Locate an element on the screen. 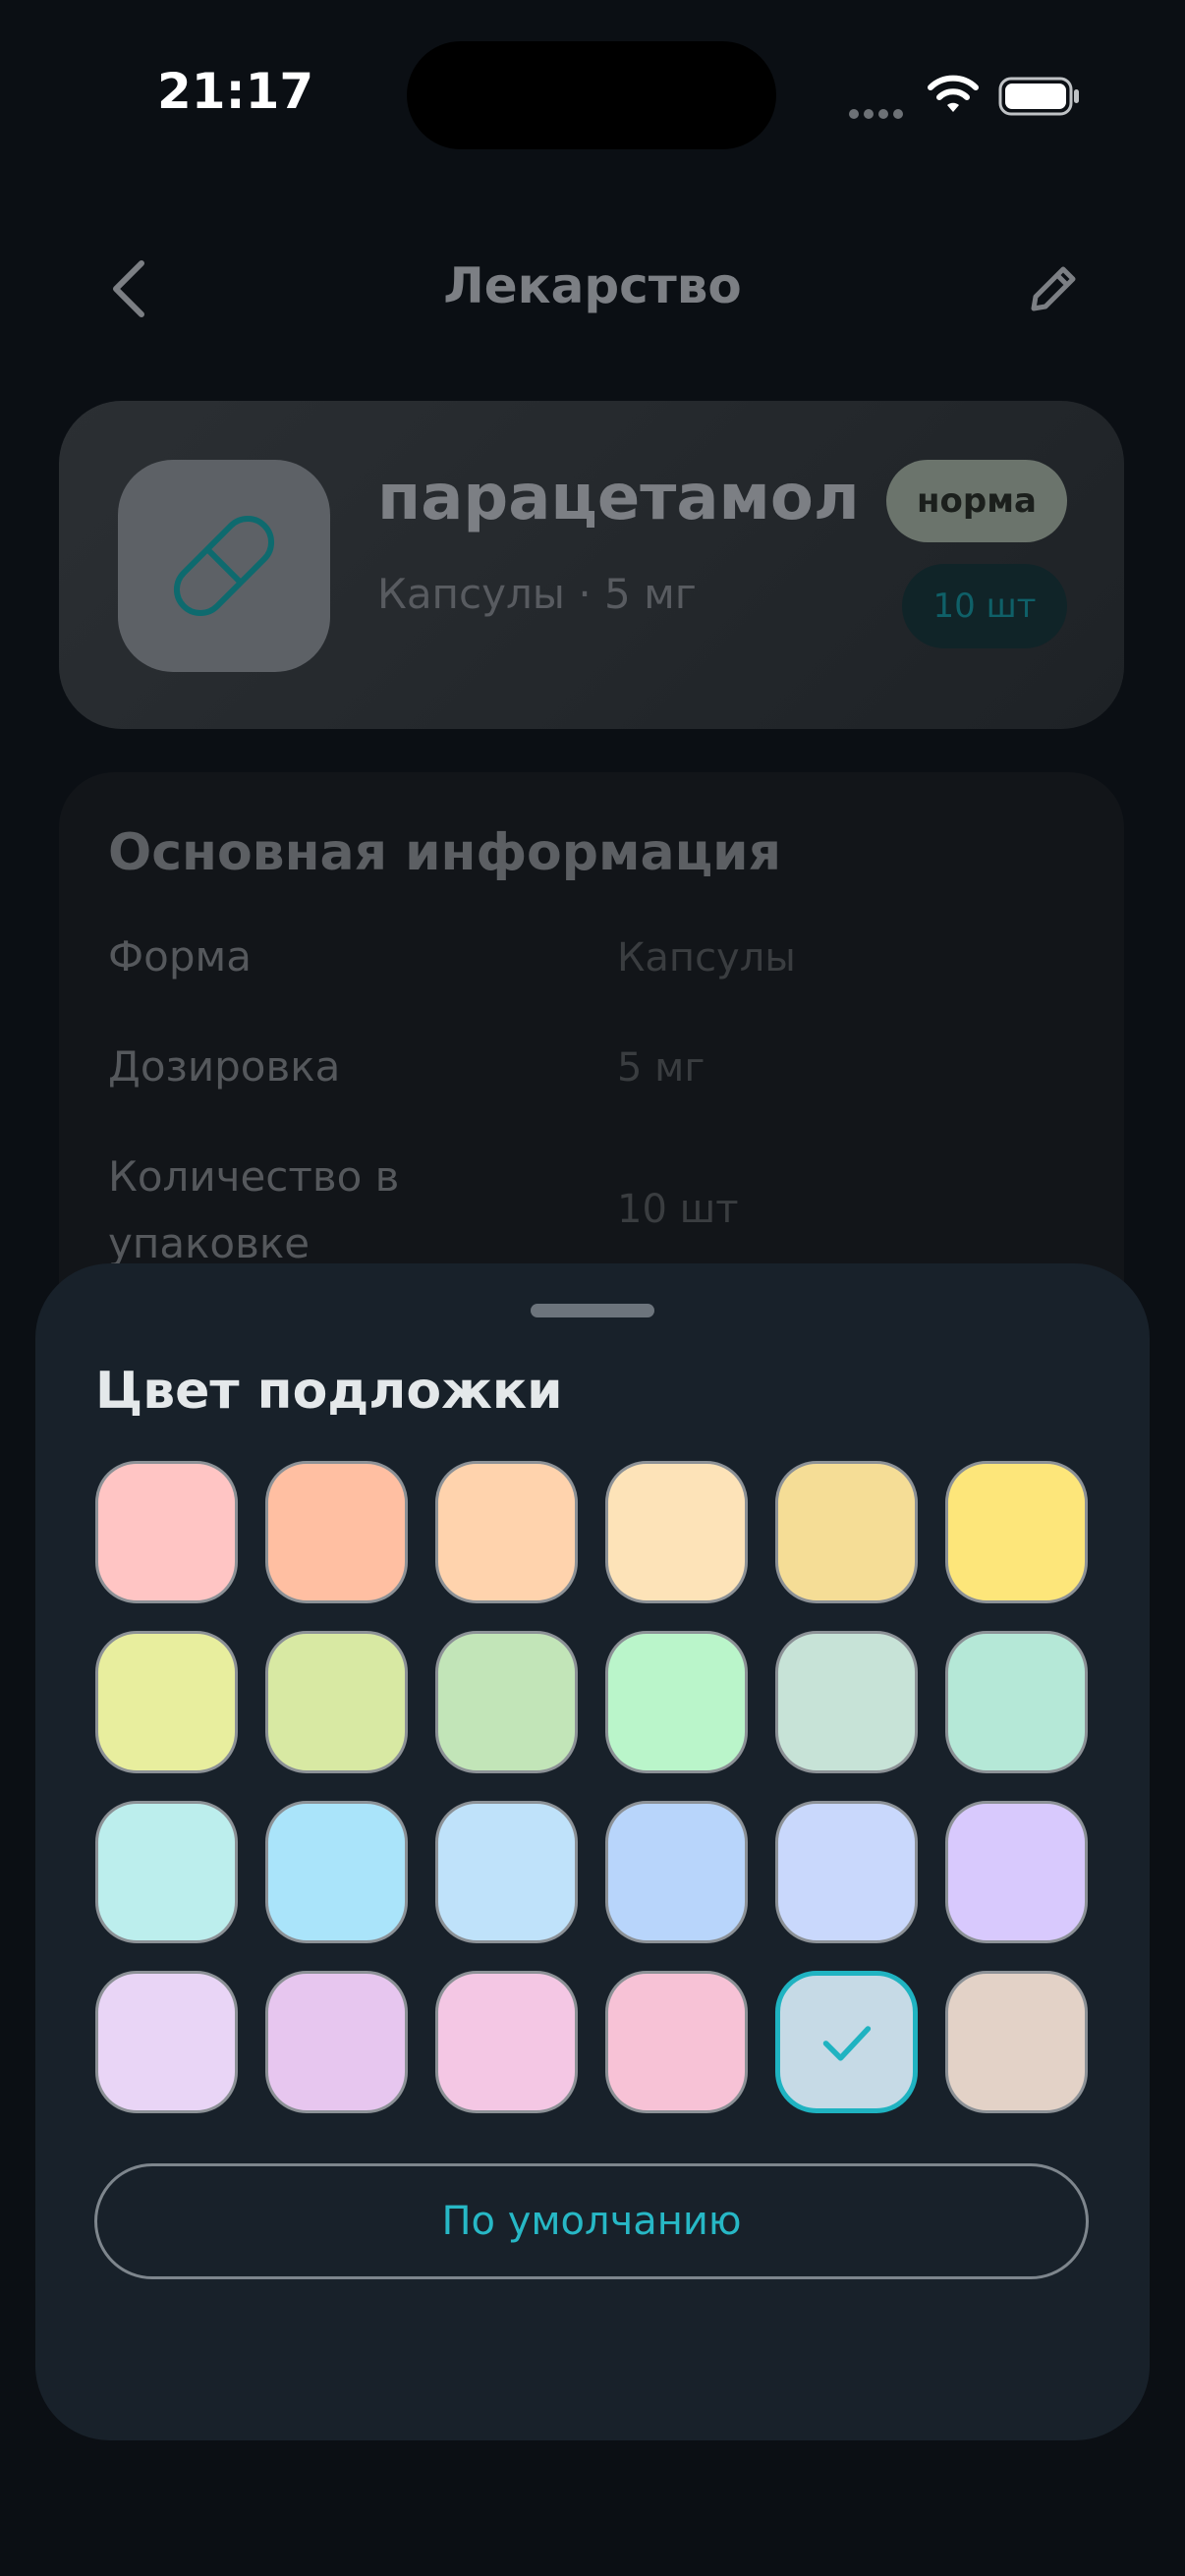 Image resolution: width=1185 pixels, height=2576 pixels. capsule-icon is located at coordinates (224, 566).